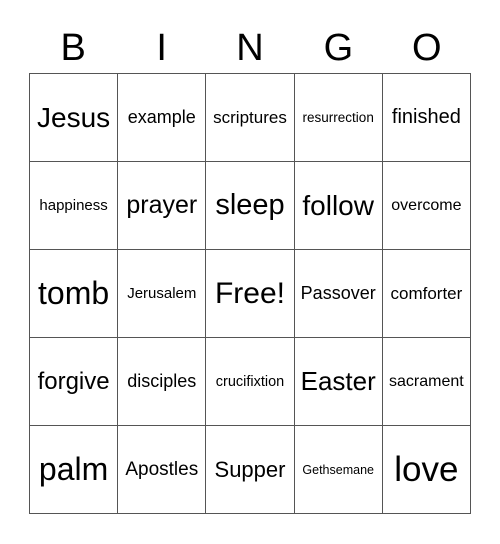 The width and height of the screenshot is (500, 544). What do you see at coordinates (426, 206) in the screenshot?
I see `bingo-cell: overcome` at bounding box center [426, 206].